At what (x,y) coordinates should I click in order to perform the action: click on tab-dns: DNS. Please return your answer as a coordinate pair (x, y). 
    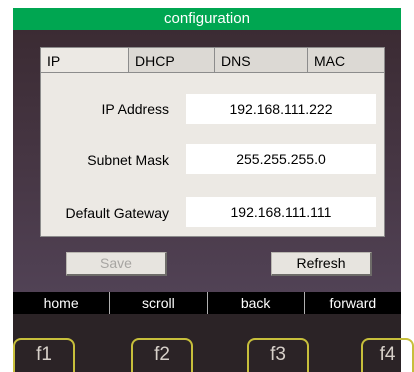
    Looking at the image, I should click on (261, 60).